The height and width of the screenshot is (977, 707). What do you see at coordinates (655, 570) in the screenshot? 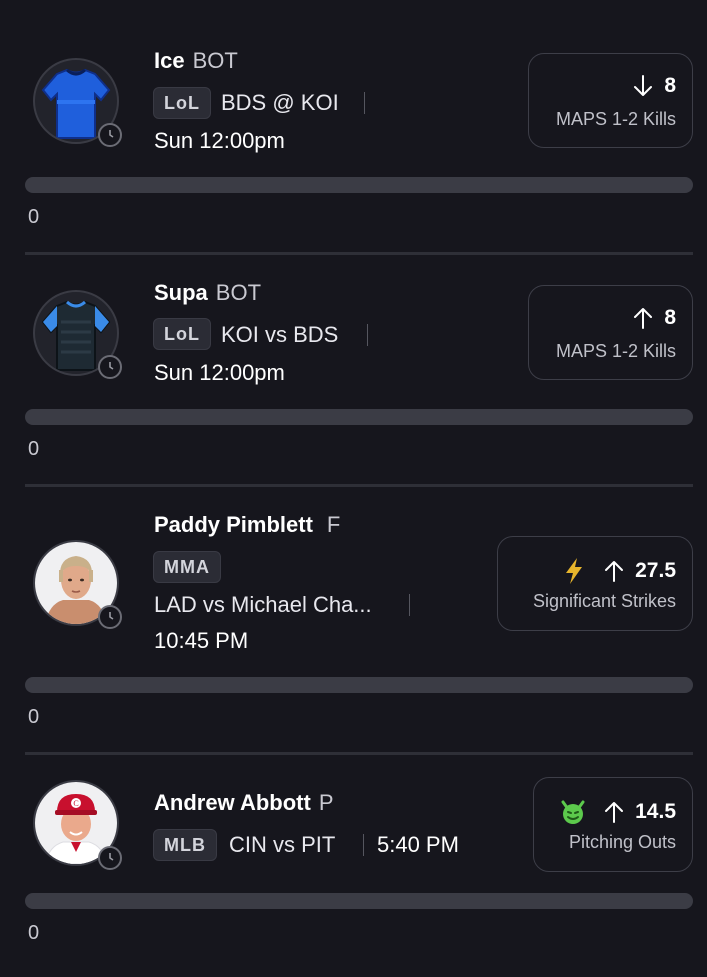
I see `line-value: 27.5` at bounding box center [655, 570].